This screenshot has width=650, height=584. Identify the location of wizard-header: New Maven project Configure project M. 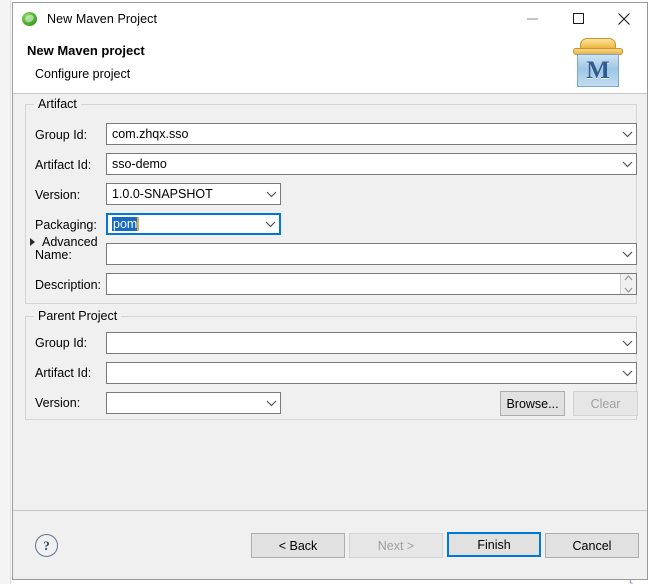
(330, 64).